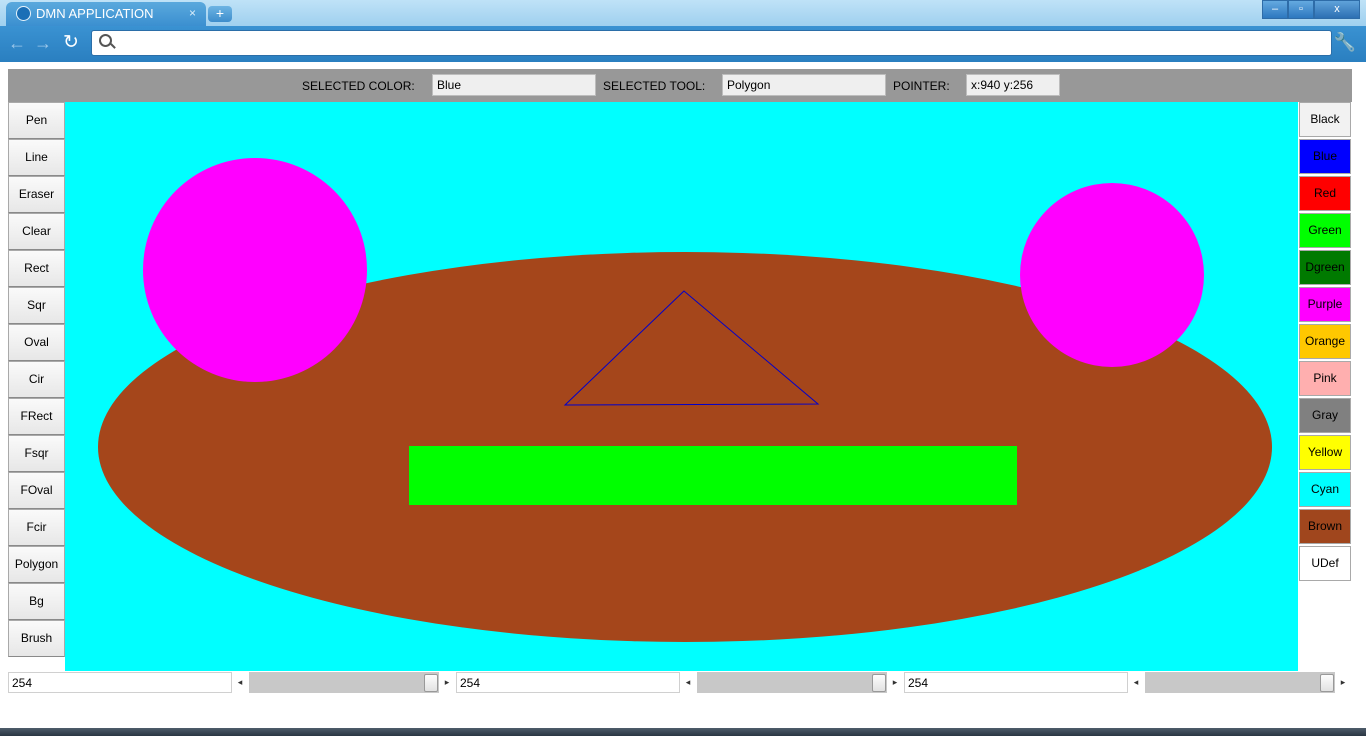 This screenshot has height=736, width=1366. I want to click on color-button-udef: UDef, so click(1325, 563).